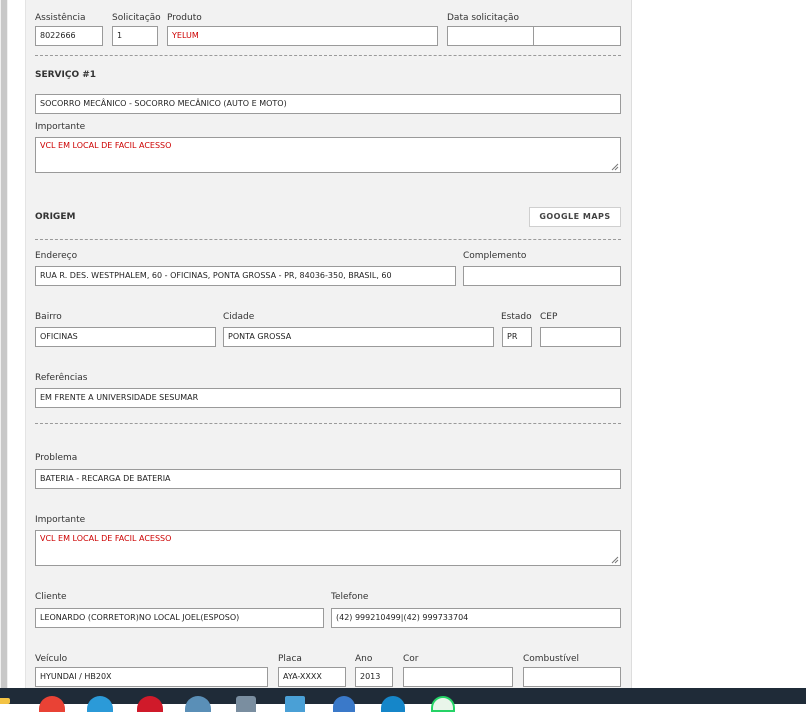 This screenshot has width=806, height=712. I want to click on origem-title: ORIGEM, so click(55, 217).